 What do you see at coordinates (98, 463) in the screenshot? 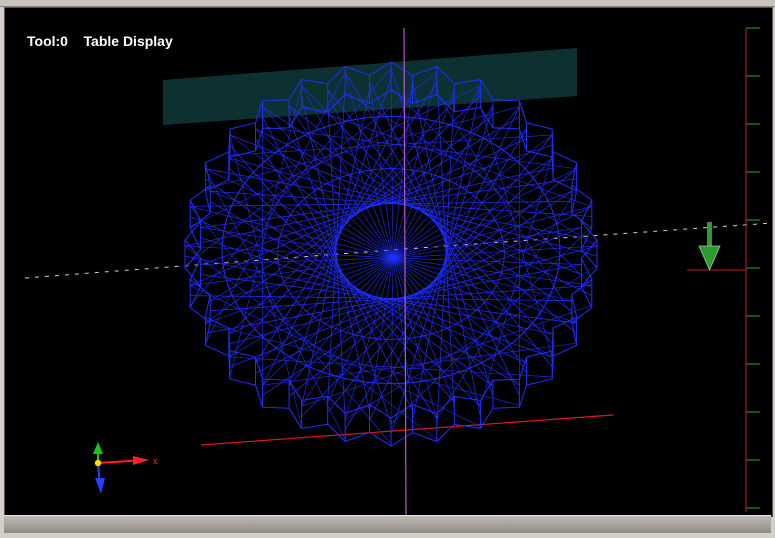
I see `xyz-axis-triad-icon` at bounding box center [98, 463].